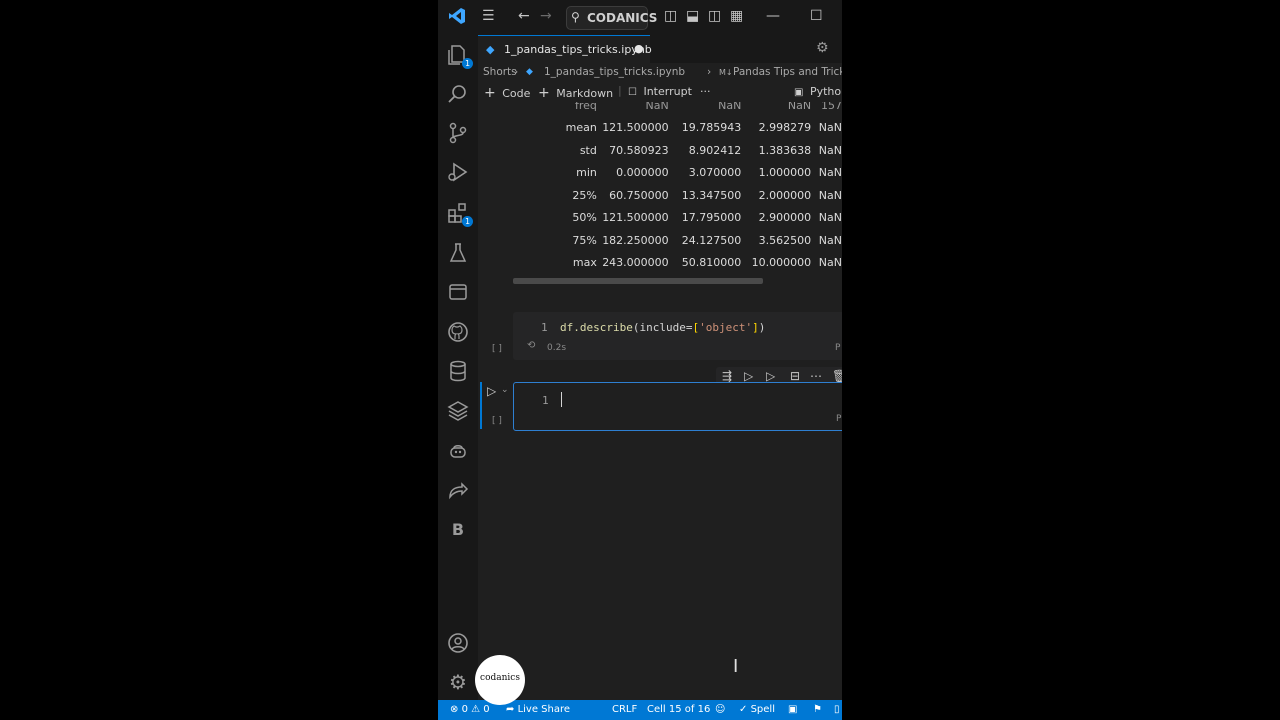 This screenshot has height=720, width=1280. Describe the element at coordinates (458, 451) in the screenshot. I see `copilot-icon` at that location.